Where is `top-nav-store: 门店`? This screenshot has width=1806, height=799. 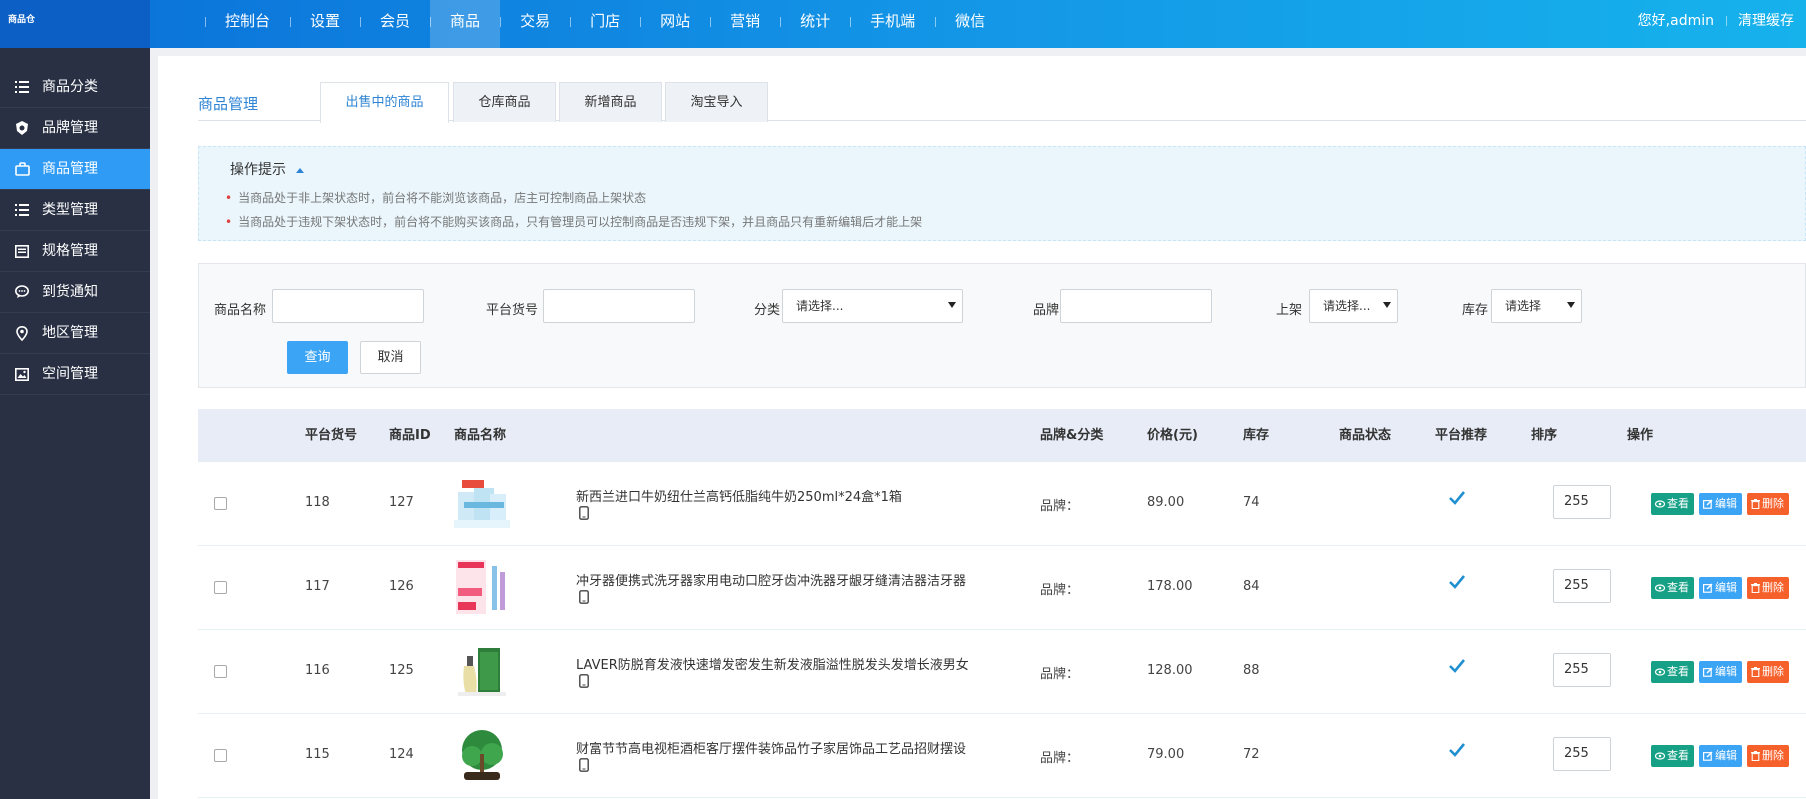
top-nav-store: 门店 is located at coordinates (605, 24).